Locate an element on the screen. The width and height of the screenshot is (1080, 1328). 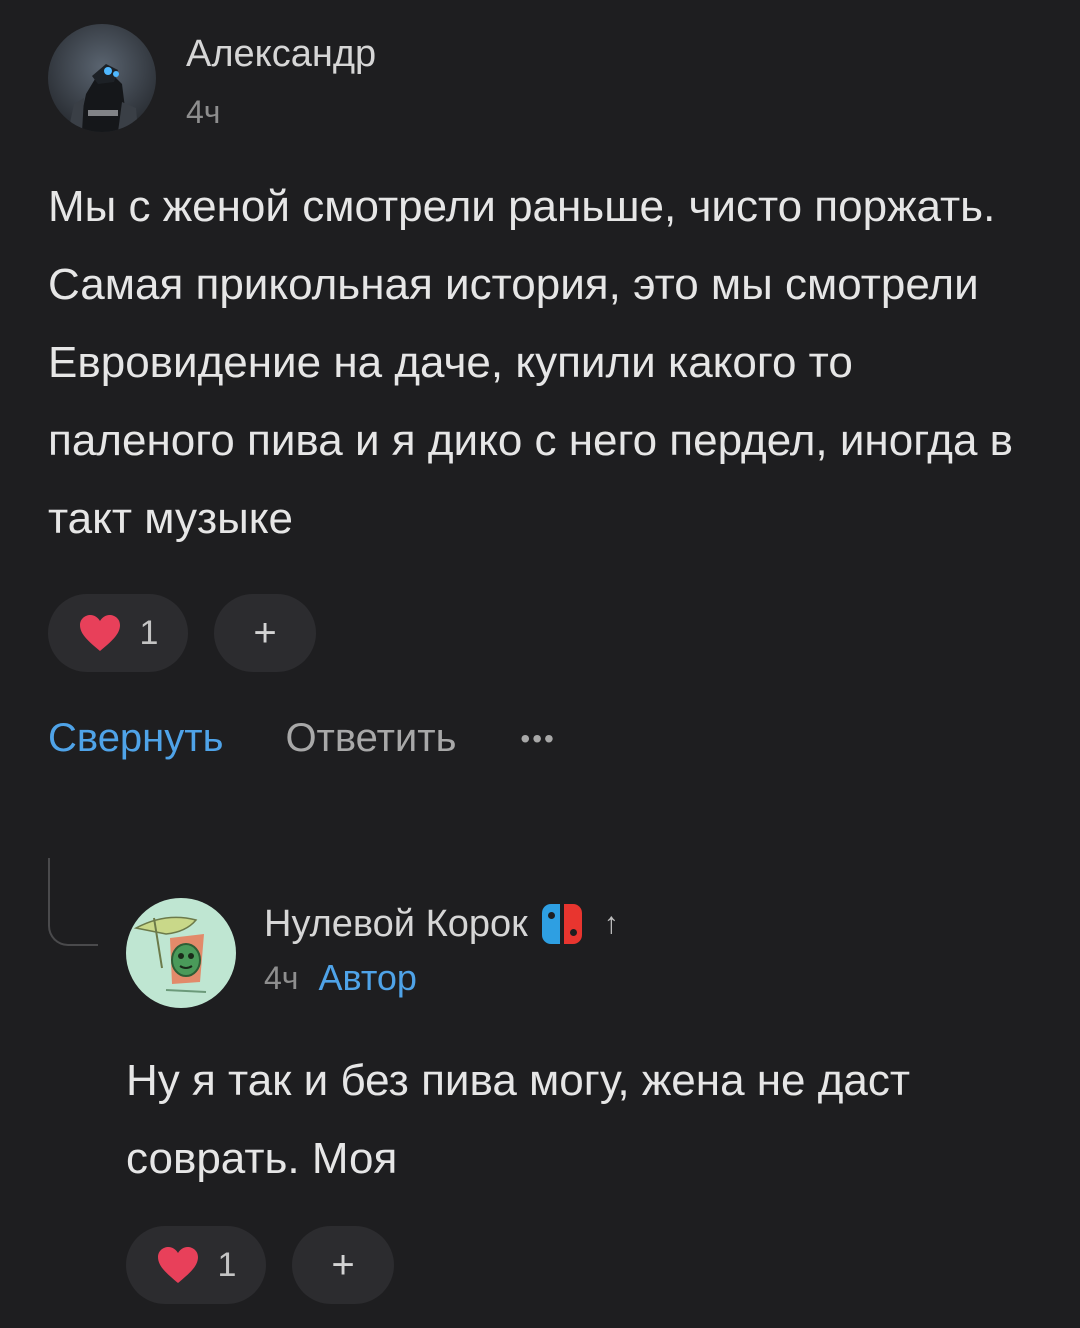
author-badge: Автор is located at coordinates (367, 977).